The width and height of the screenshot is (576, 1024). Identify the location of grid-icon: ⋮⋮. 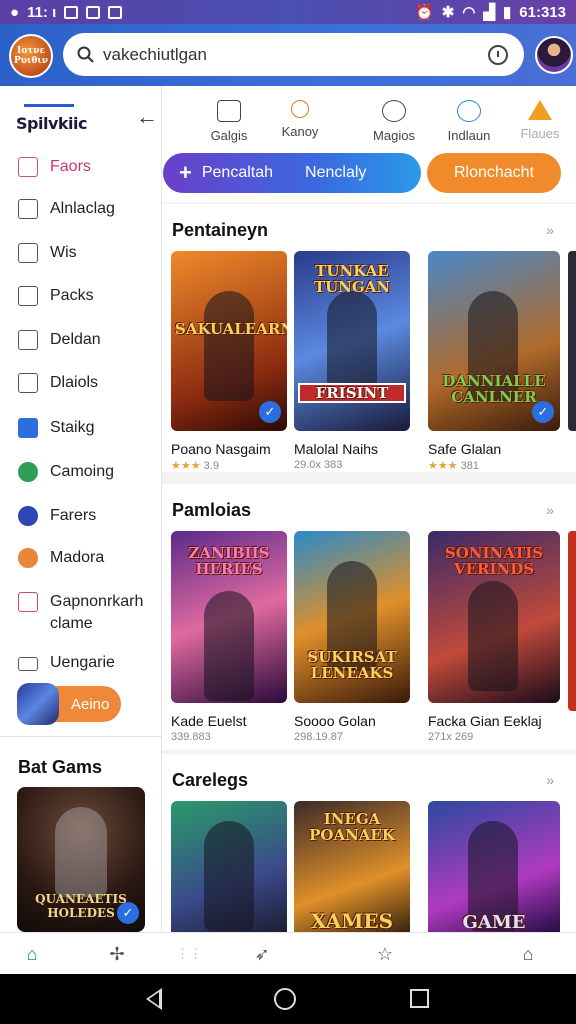
(189, 953).